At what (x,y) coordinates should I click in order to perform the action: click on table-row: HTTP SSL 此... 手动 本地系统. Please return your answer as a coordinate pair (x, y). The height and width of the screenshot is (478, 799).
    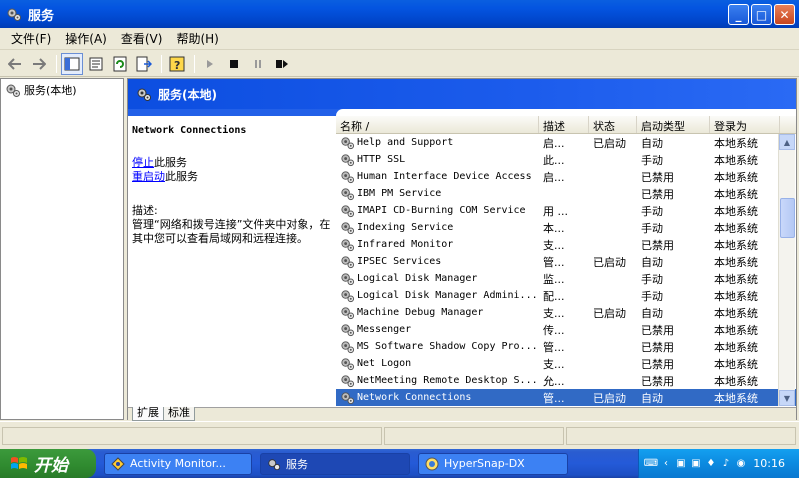
    Looking at the image, I should click on (566, 159).